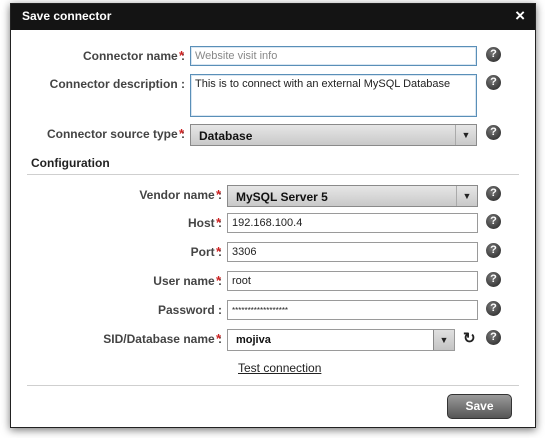  Describe the element at coordinates (479, 406) in the screenshot. I see `save-button: Save` at that location.